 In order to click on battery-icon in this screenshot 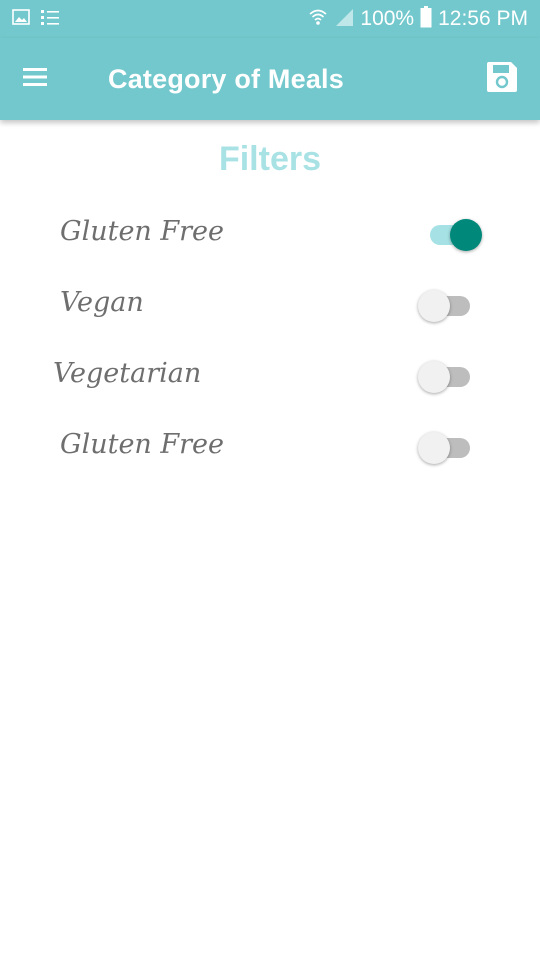, I will do `click(426, 19)`.